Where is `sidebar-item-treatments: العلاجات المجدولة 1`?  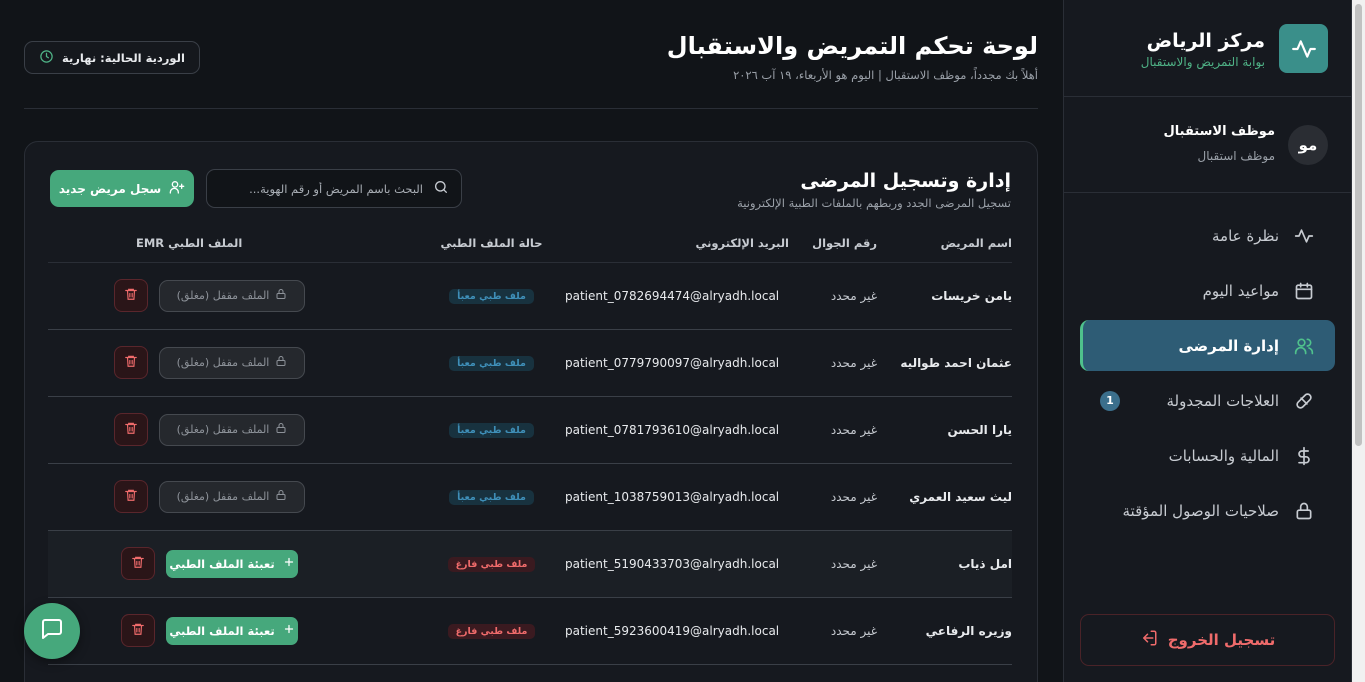 sidebar-item-treatments: العلاجات المجدولة 1 is located at coordinates (1207, 400).